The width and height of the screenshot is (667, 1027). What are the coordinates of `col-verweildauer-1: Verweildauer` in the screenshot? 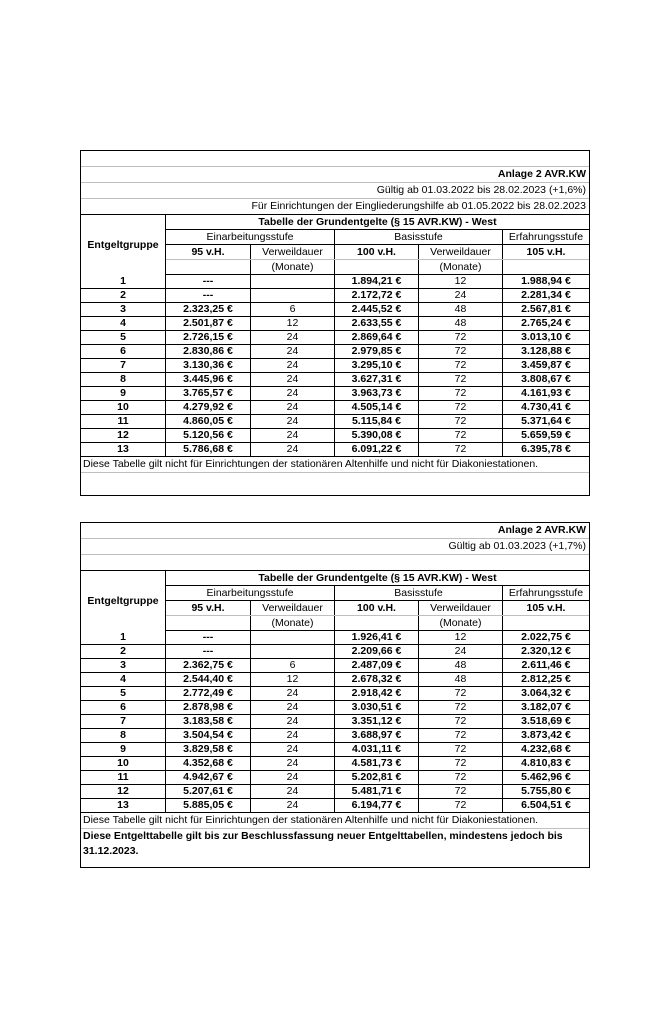 It's located at (292, 252).